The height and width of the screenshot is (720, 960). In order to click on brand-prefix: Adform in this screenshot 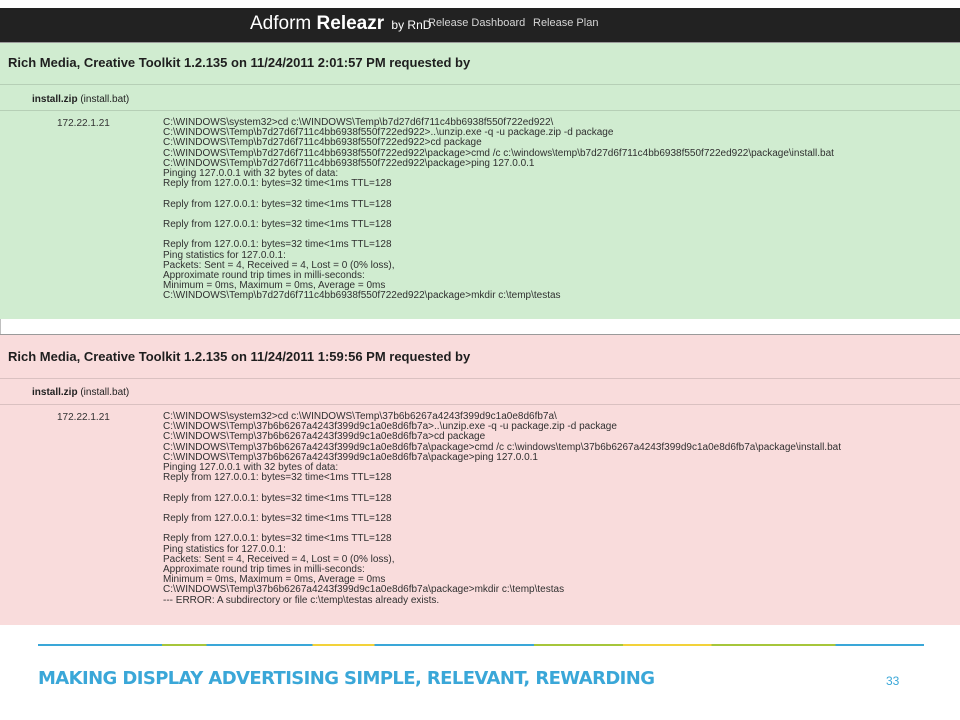, I will do `click(281, 23)`.